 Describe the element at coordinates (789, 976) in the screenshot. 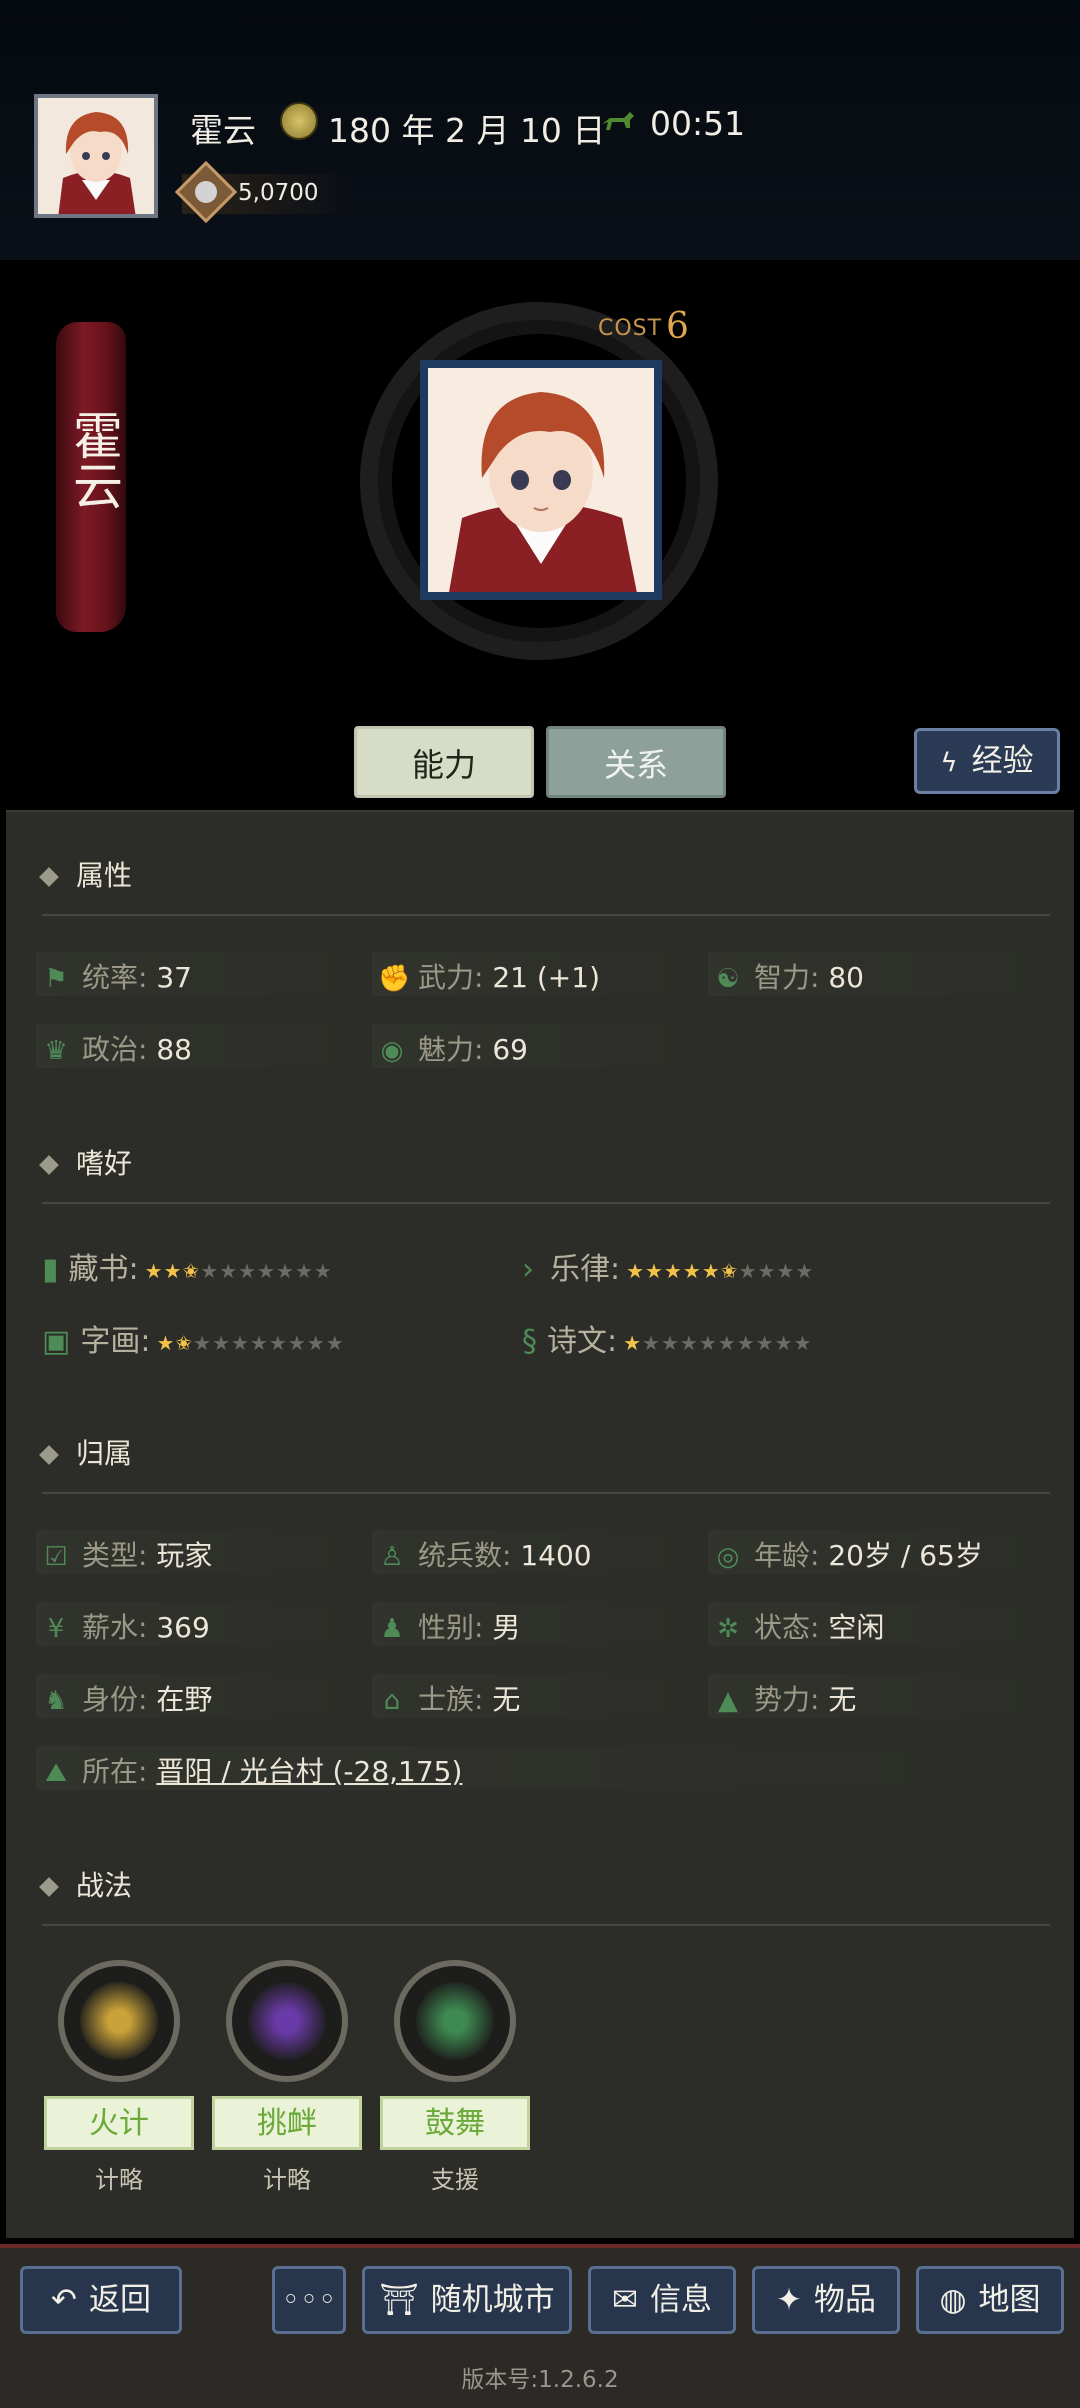

I see `stat-intellect: ☯ 智力: 80` at that location.